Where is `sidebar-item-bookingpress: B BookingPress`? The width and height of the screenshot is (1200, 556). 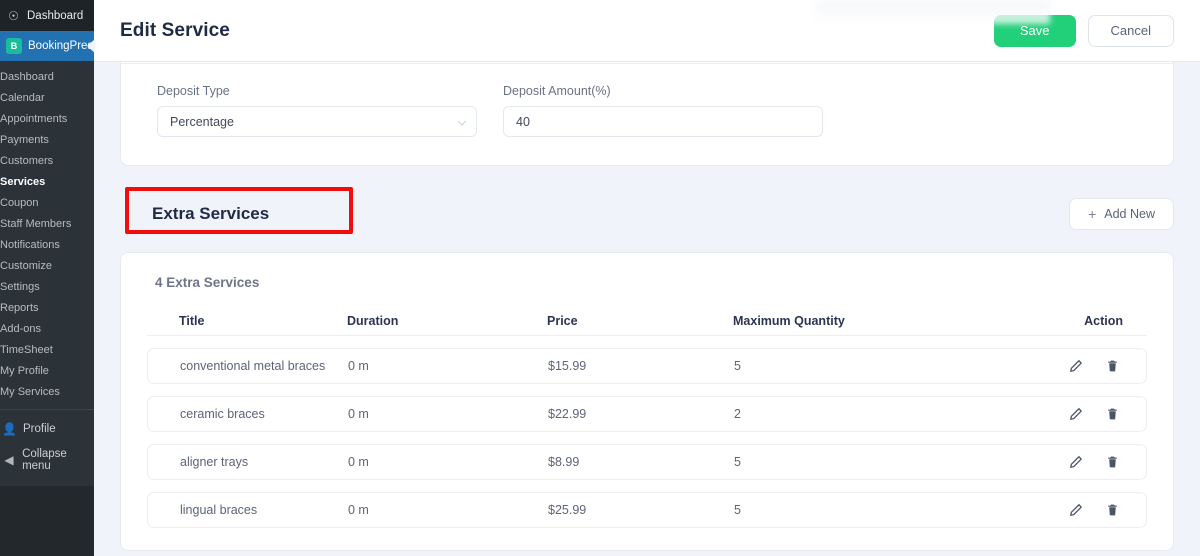 sidebar-item-bookingpress: B BookingPress is located at coordinates (49, 46).